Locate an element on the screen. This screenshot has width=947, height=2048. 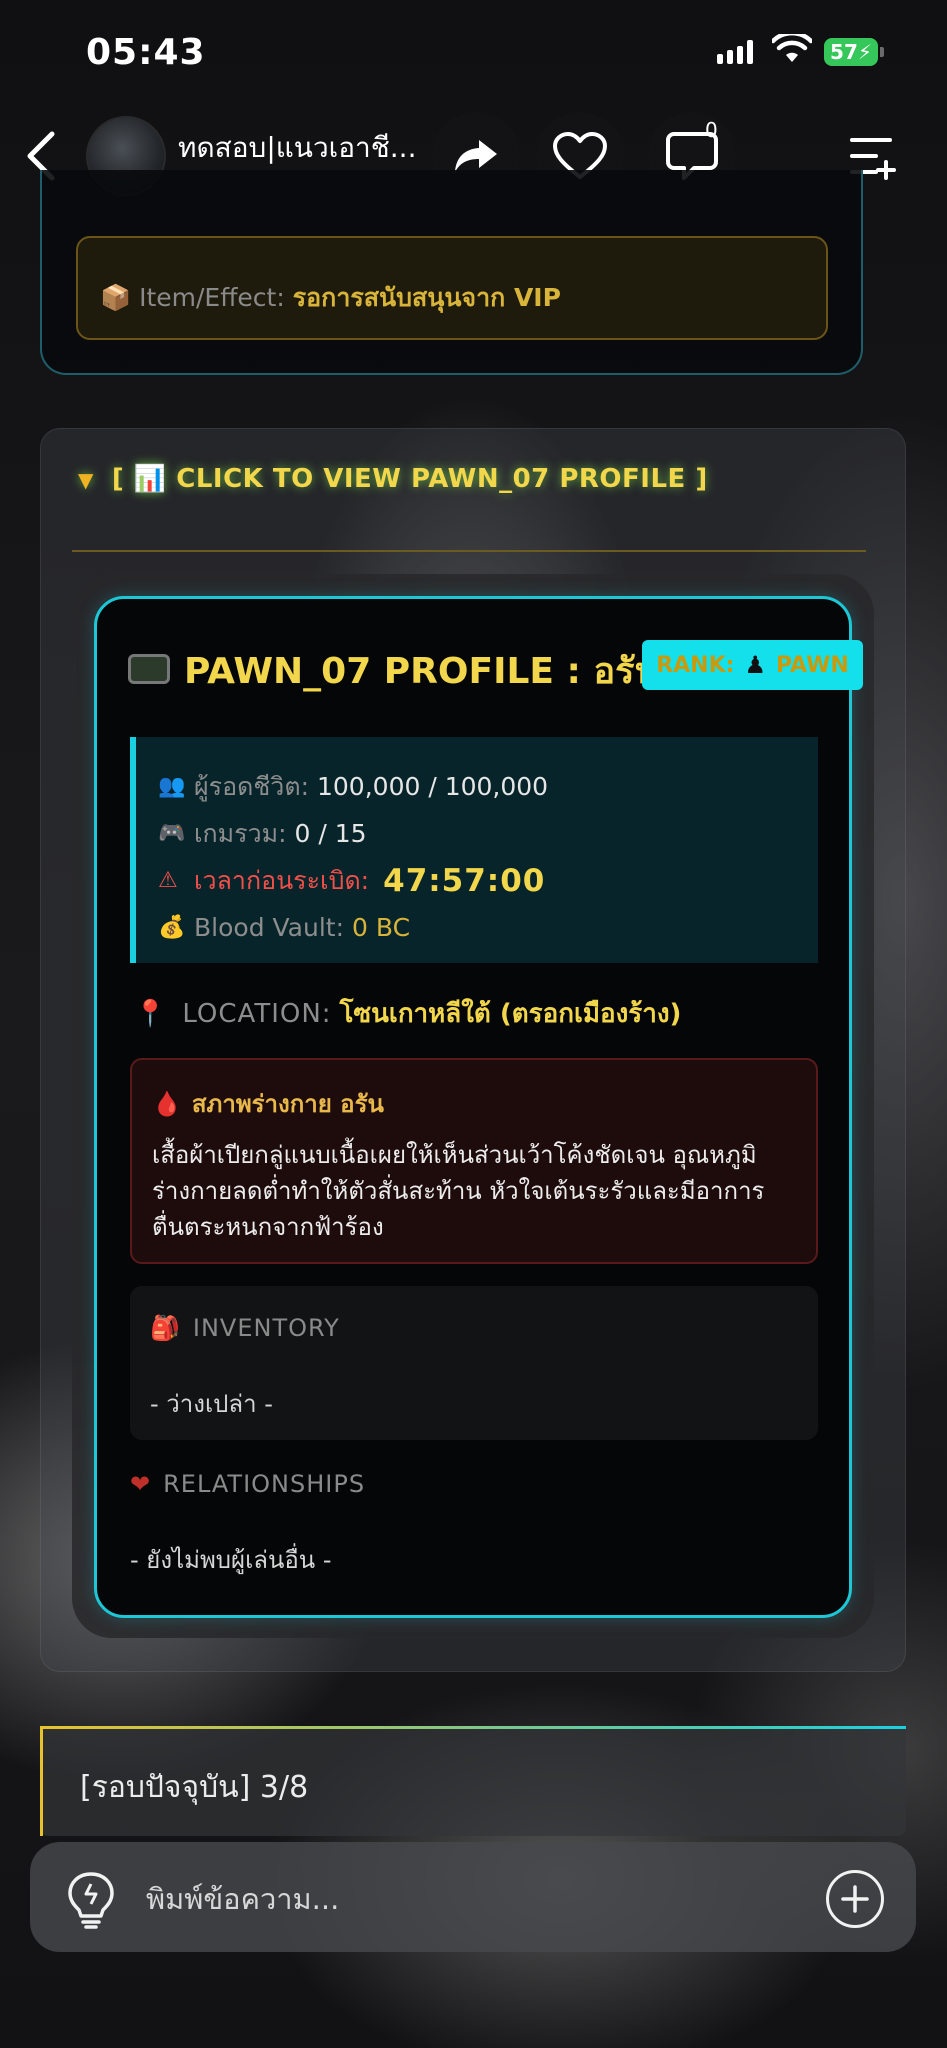
location-value: โซนเกาหลีใต้ (ตรอกเมืองร้าง) is located at coordinates (510, 1014).